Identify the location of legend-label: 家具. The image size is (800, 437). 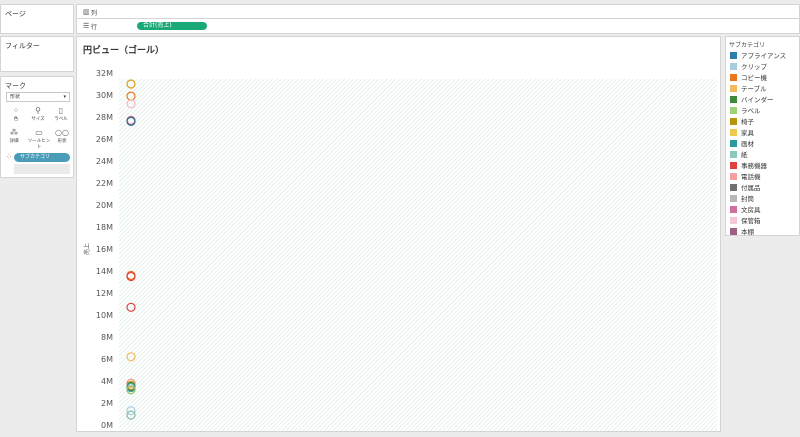
(747, 133).